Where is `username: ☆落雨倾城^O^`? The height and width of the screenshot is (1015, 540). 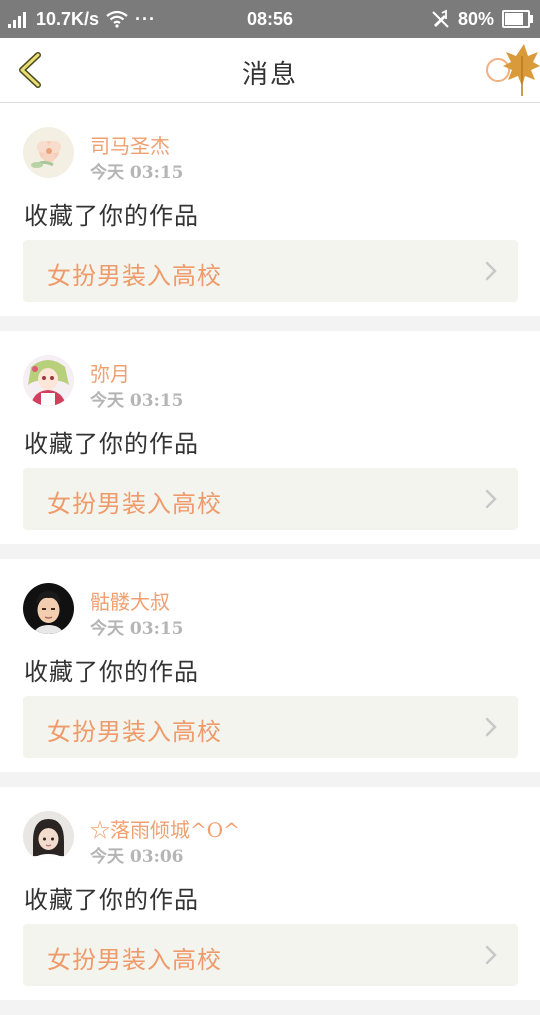 username: ☆落雨倾城^O^ is located at coordinates (165, 828).